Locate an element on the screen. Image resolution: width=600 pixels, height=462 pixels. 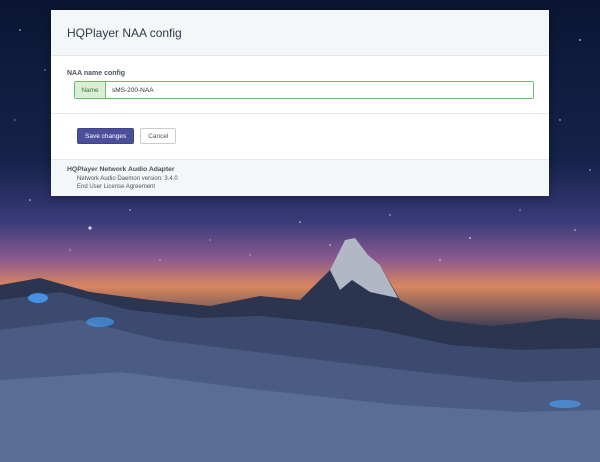
cancel-button: Cancel is located at coordinates (158, 136).